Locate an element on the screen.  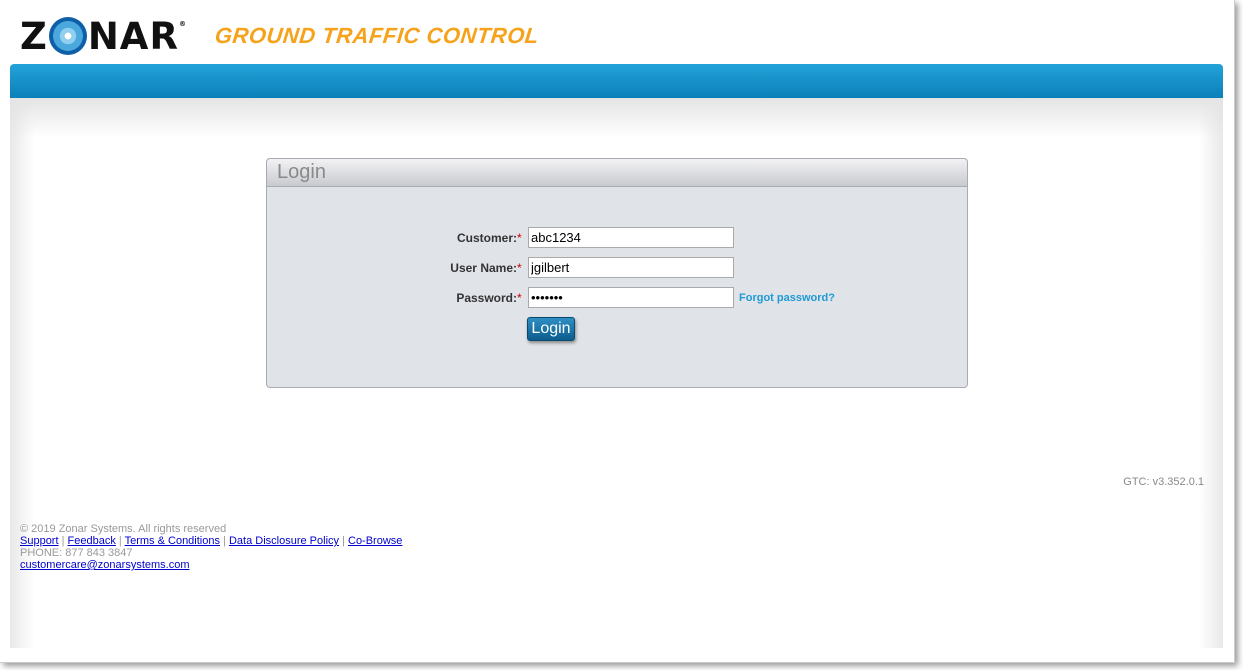
phone: PHONE: 877 843 3847 is located at coordinates (76, 553).